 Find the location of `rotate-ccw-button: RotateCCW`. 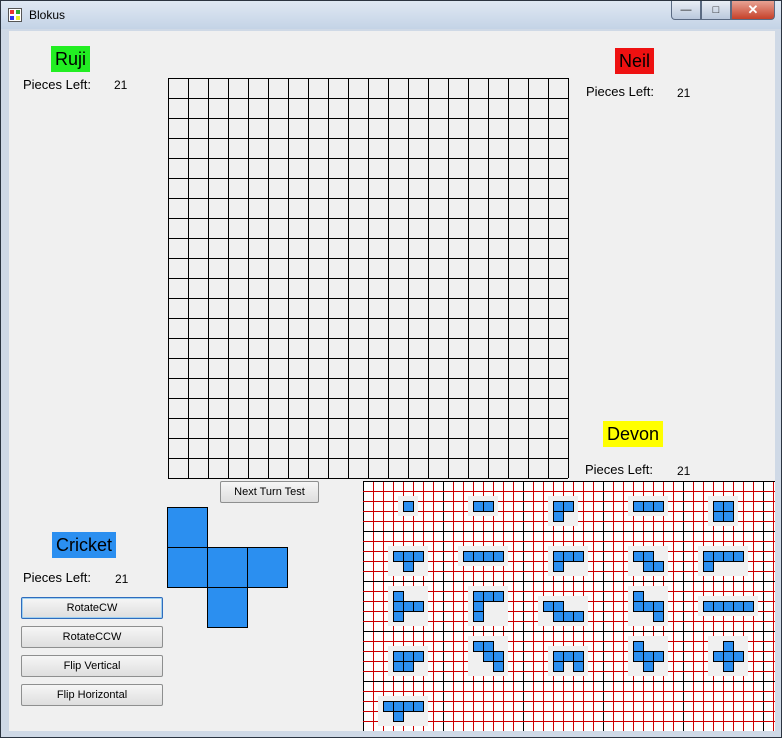

rotate-ccw-button: RotateCCW is located at coordinates (92, 637).